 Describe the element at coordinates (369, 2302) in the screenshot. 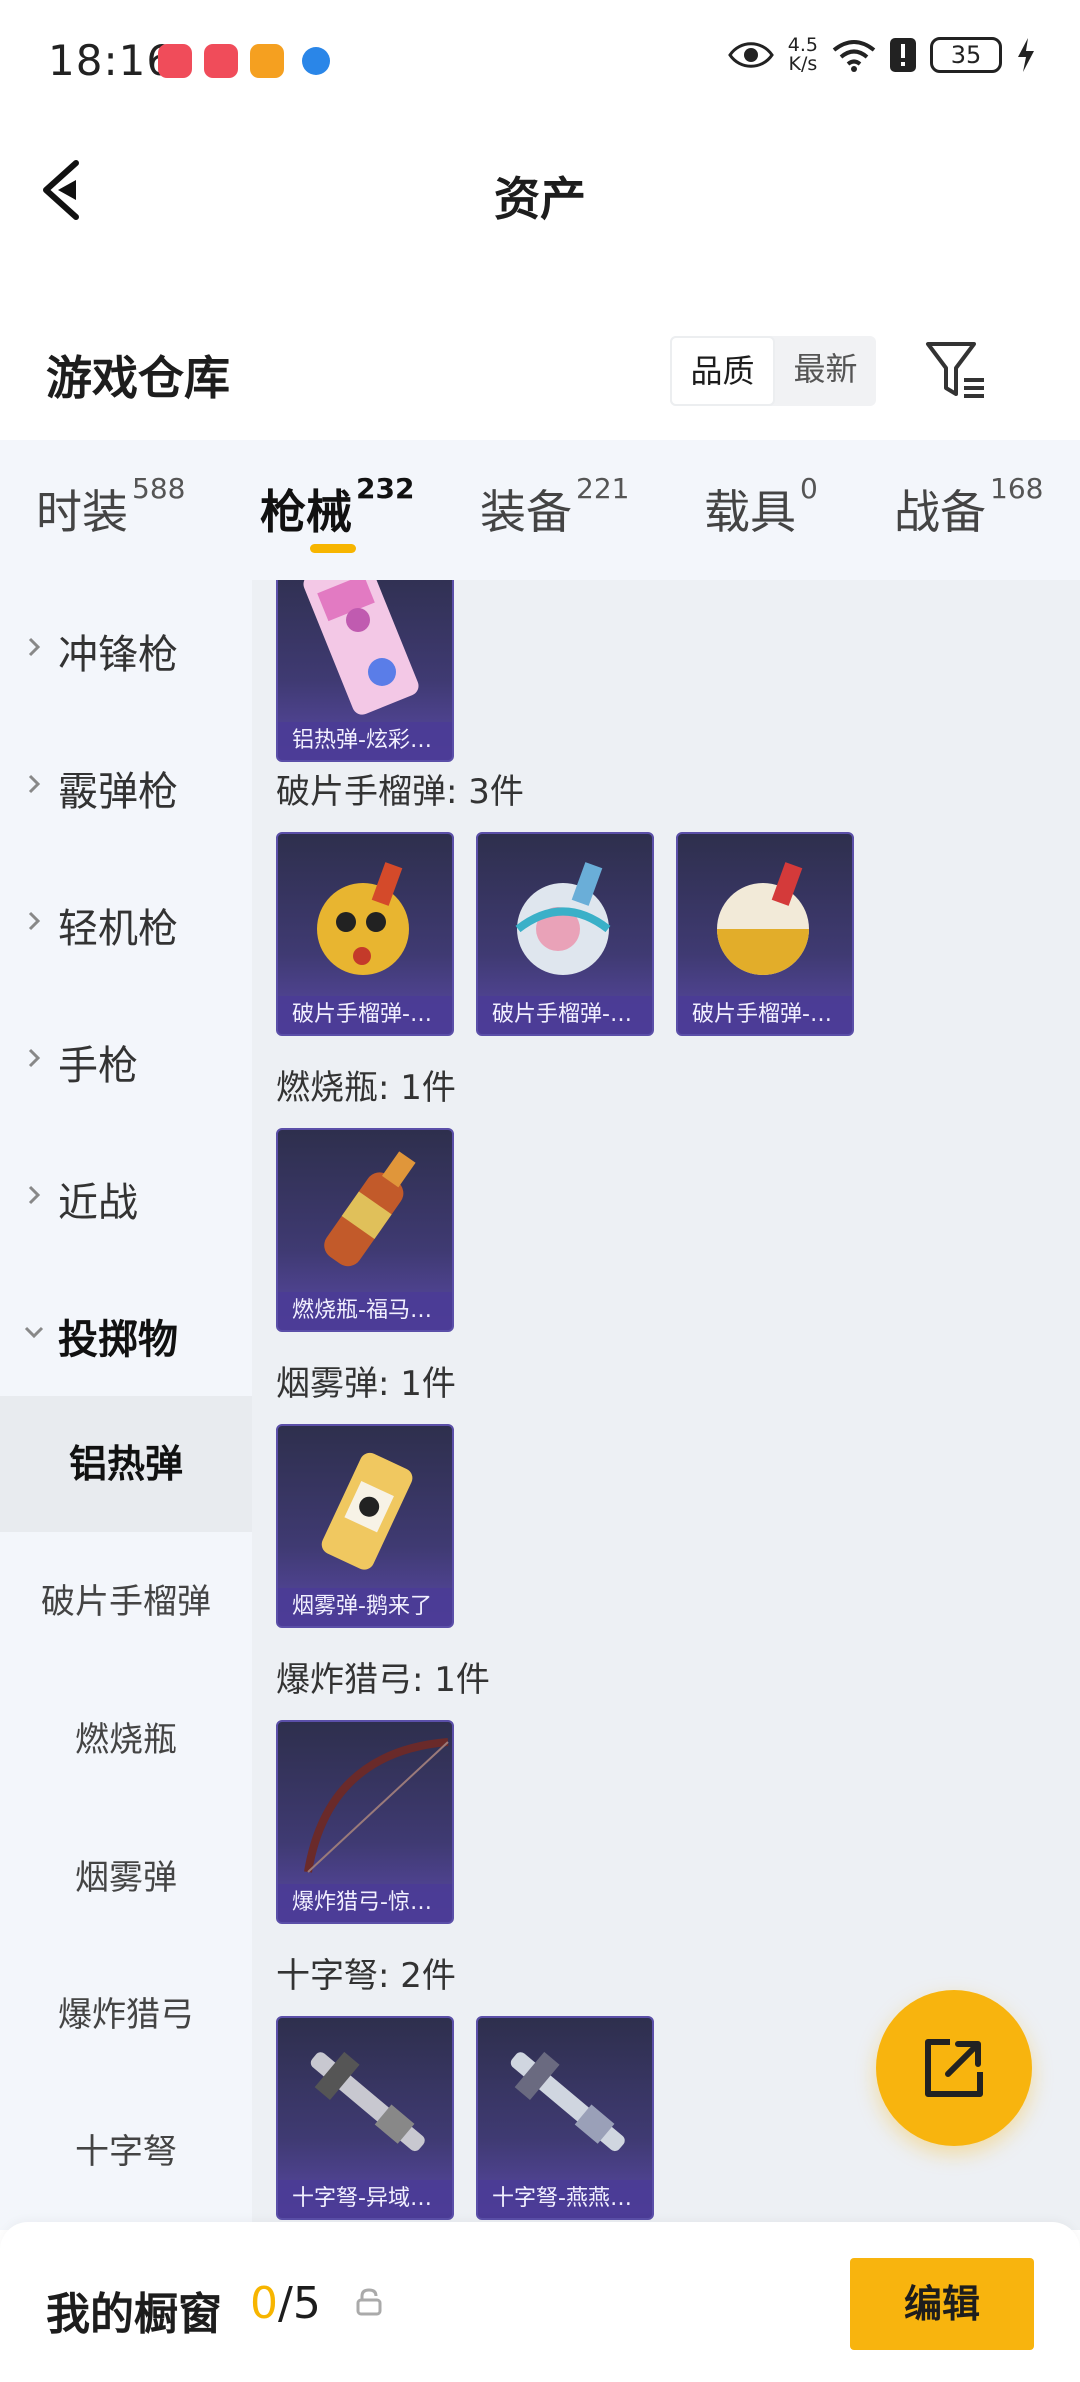

I see `lock-icon` at that location.